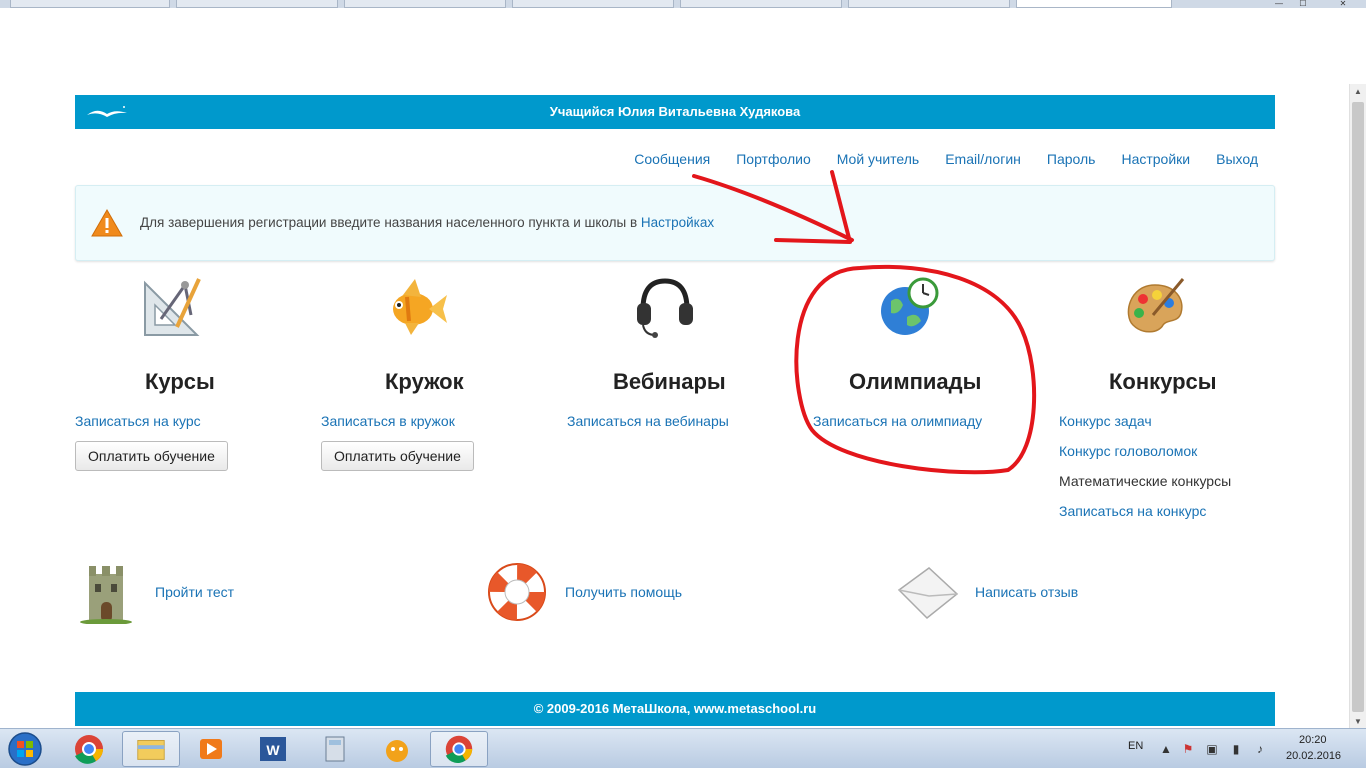 The image size is (1366, 768). I want to click on nav-my-teacher: Мой учитель, so click(878, 159).